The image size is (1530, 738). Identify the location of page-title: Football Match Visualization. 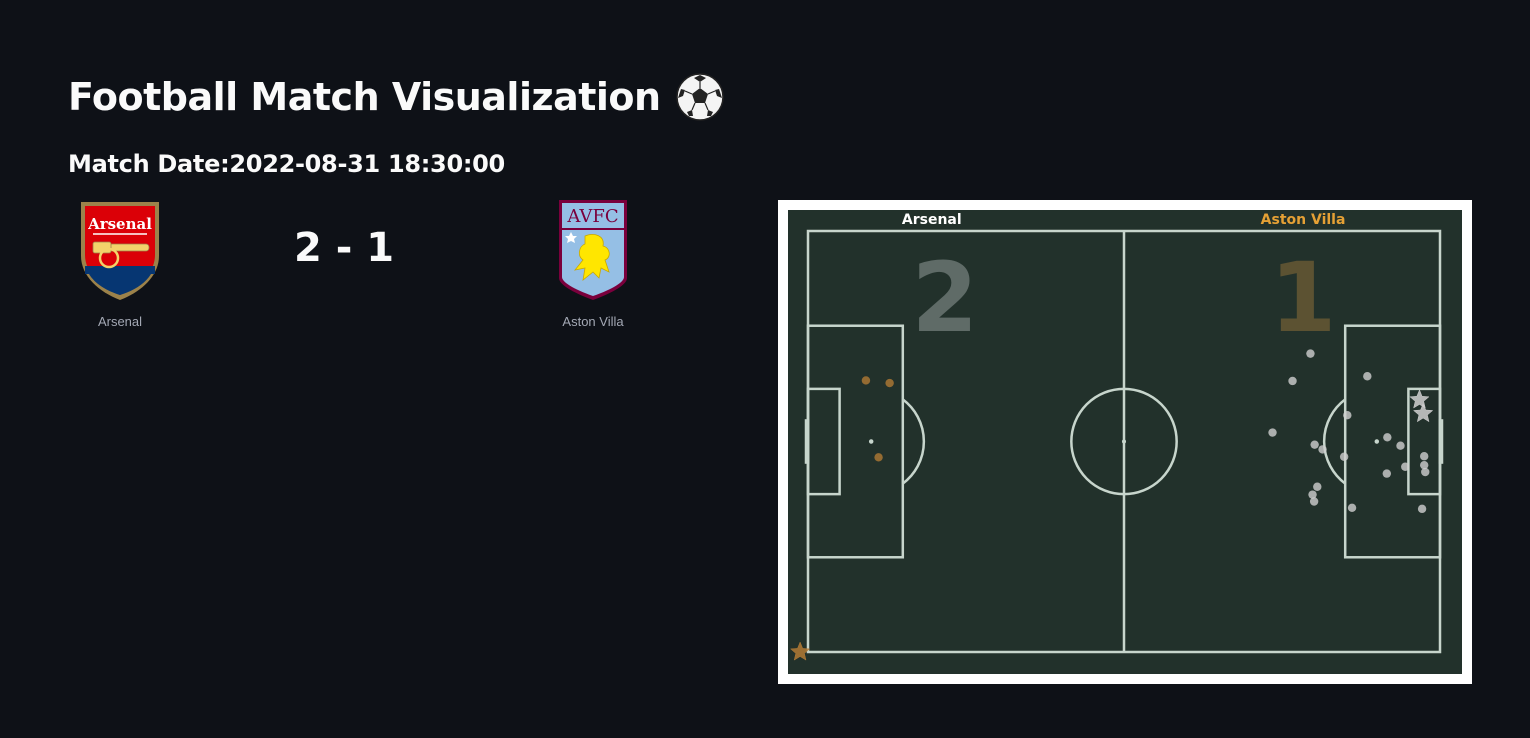
(396, 97).